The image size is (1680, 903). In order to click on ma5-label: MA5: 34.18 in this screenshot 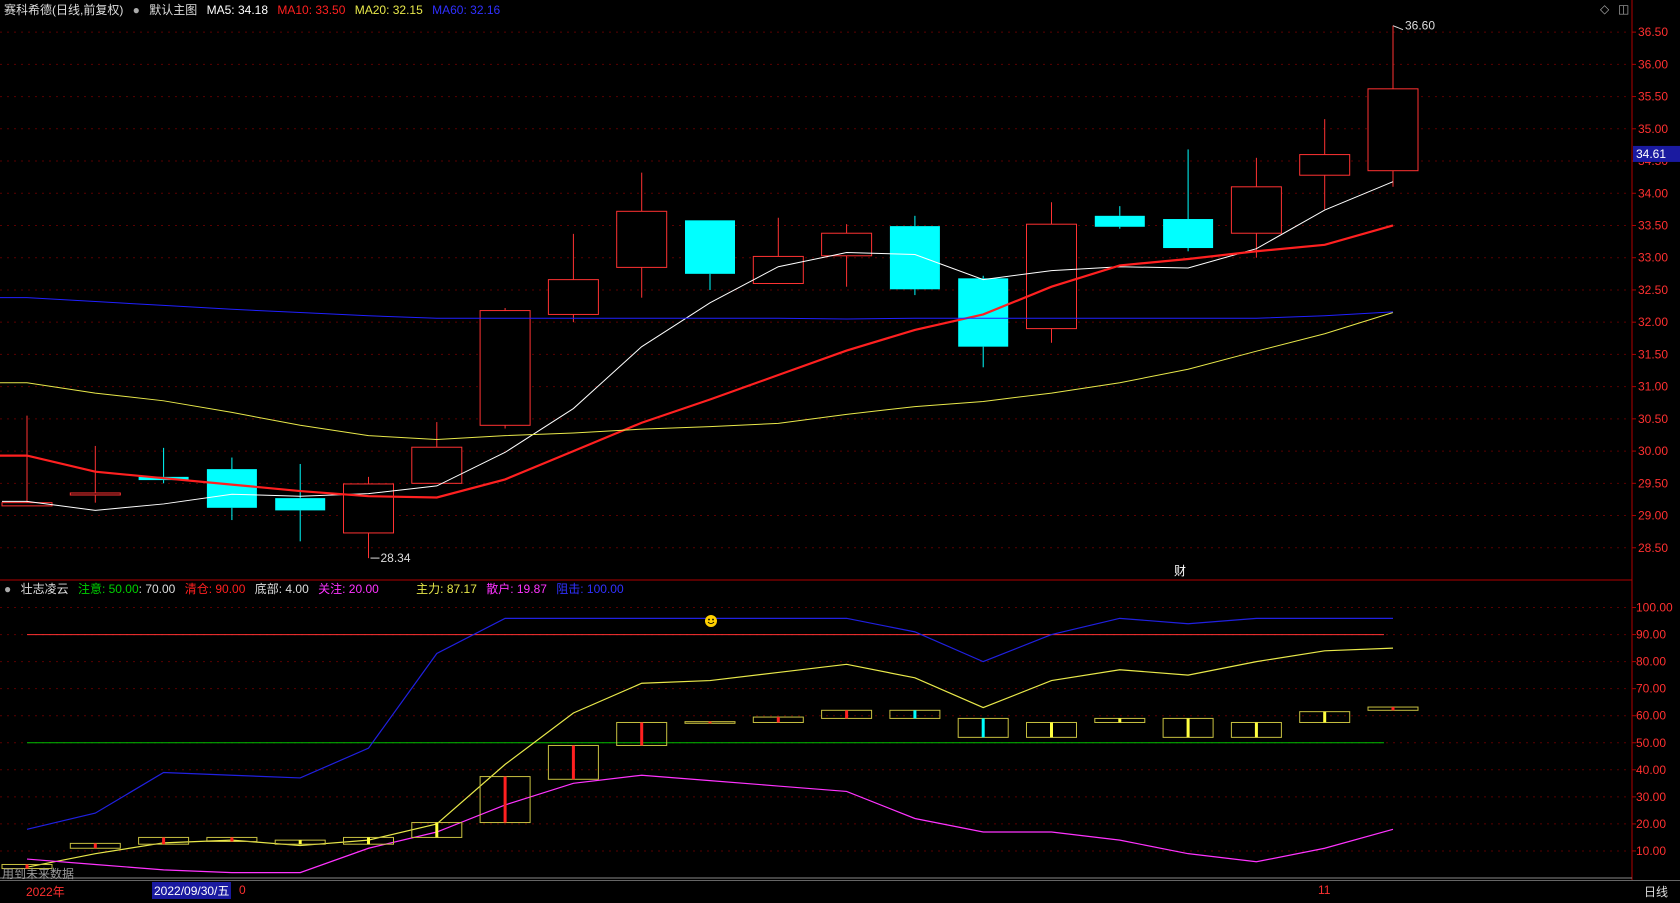, I will do `click(237, 10)`.